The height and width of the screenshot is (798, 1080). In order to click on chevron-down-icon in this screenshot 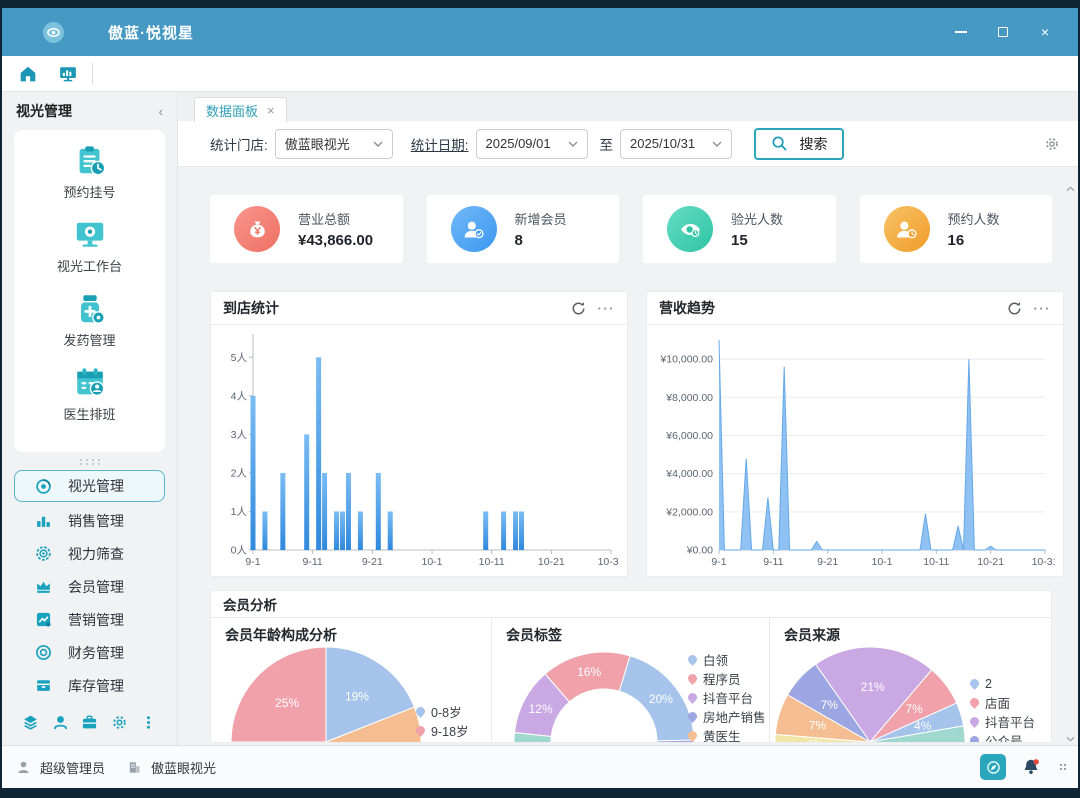, I will do `click(573, 144)`.